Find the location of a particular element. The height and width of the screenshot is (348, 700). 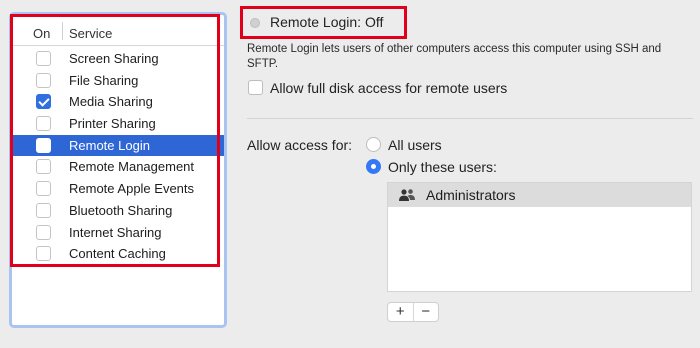

service-row: Remote Management is located at coordinates (118, 167).